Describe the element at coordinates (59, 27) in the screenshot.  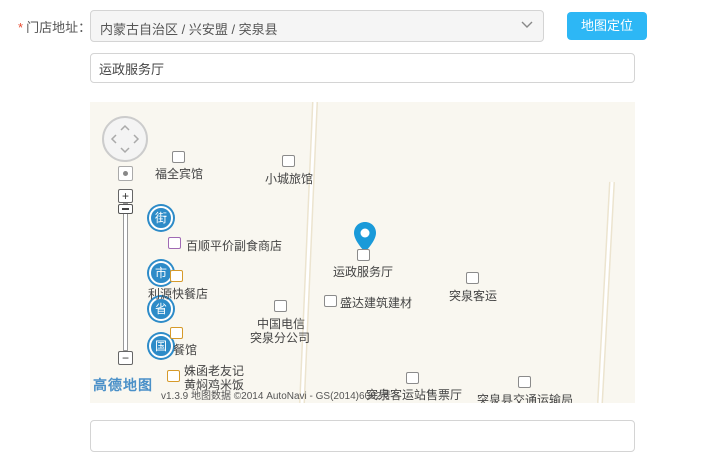
I see `address-label-text: 门店地址：` at that location.